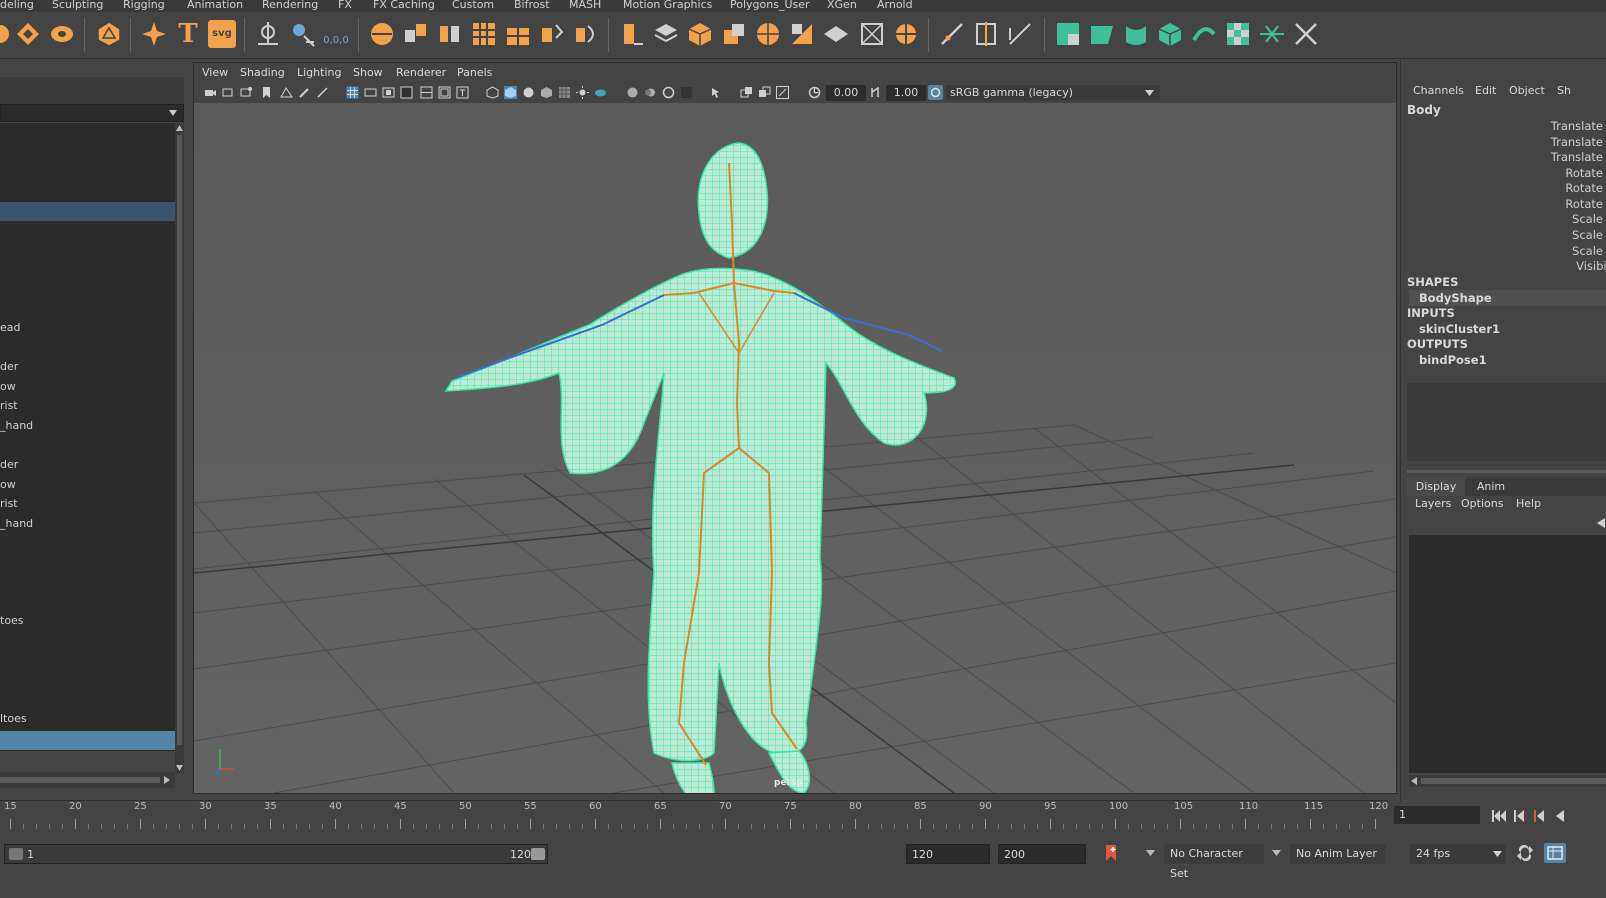 This screenshot has width=1606, height=898. Describe the element at coordinates (1555, 853) in the screenshot. I see `animation-preferences-icon` at that location.